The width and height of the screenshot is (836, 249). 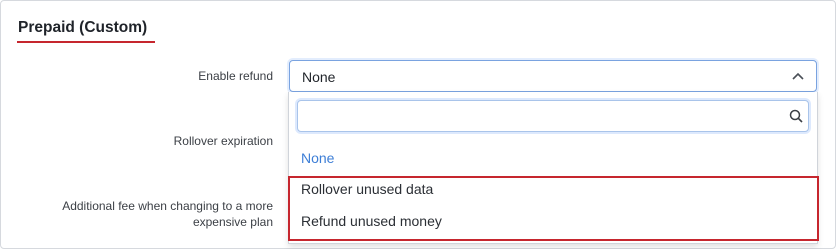 I want to click on enable-refund-selected-value: None, so click(x=319, y=77).